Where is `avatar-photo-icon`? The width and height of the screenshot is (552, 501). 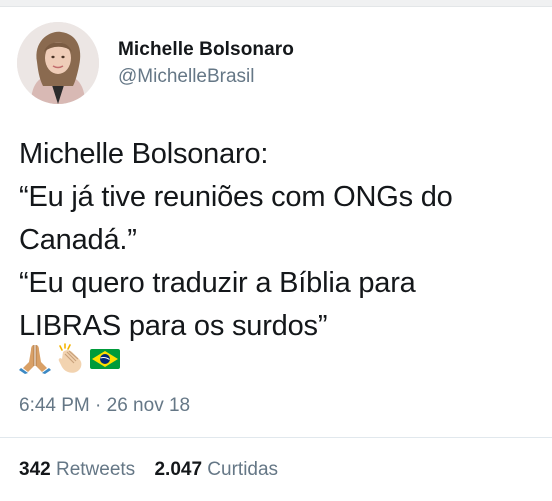
avatar-photo-icon is located at coordinates (58, 63).